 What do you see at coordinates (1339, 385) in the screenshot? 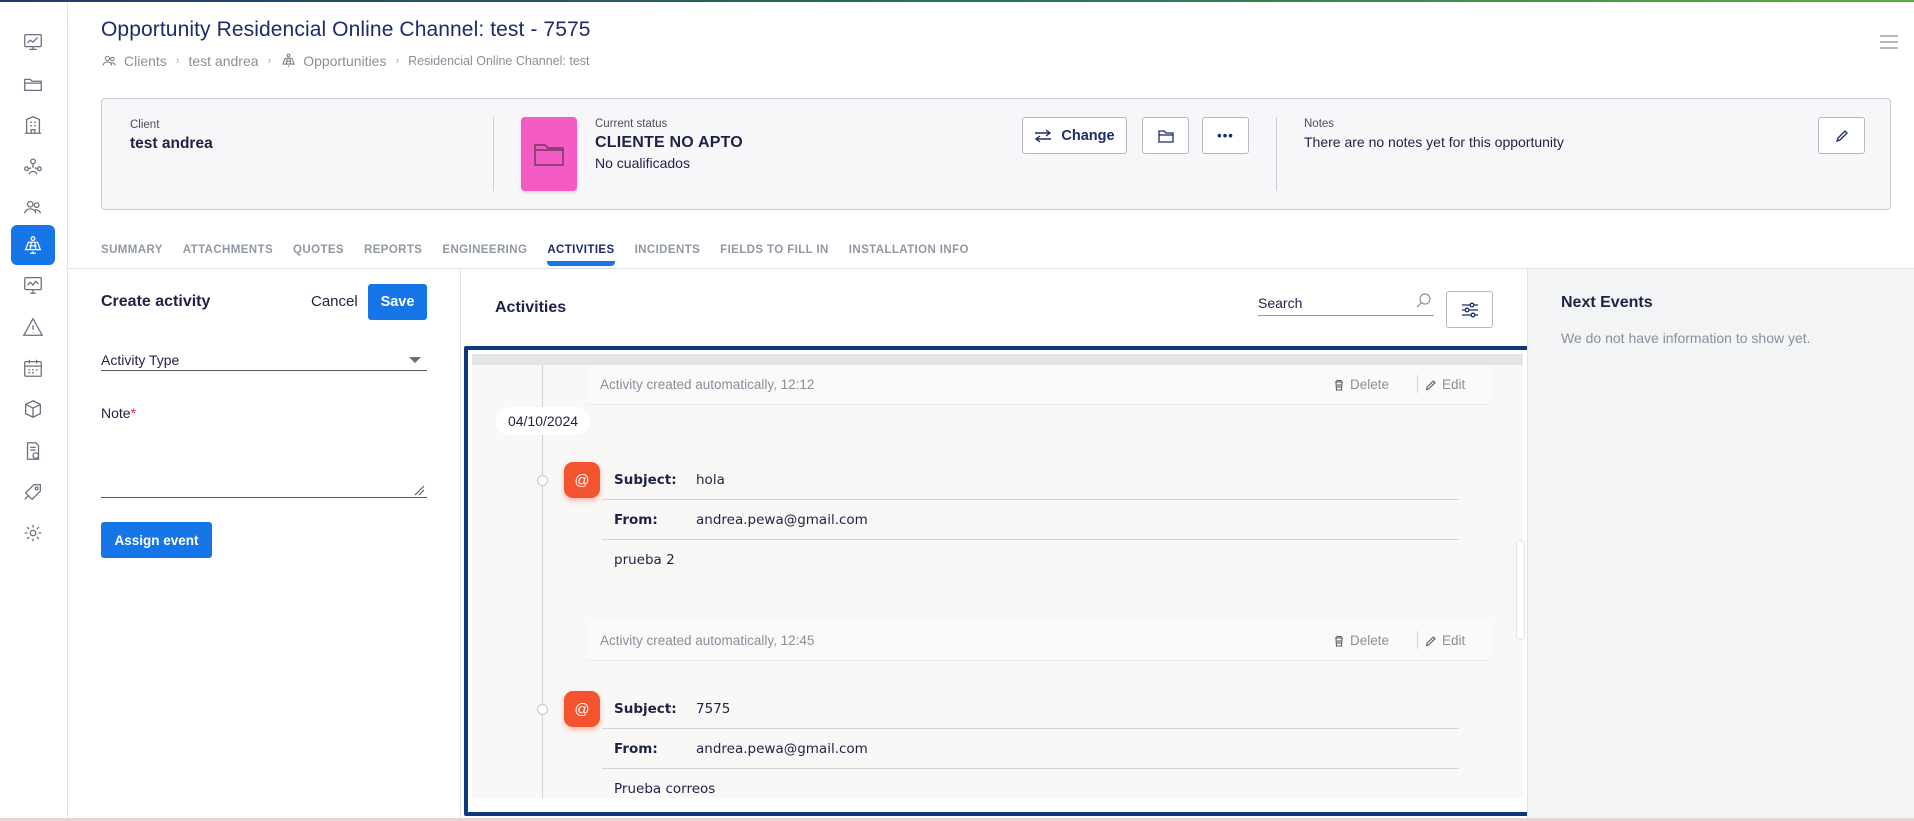
I see `trash-icon` at bounding box center [1339, 385].